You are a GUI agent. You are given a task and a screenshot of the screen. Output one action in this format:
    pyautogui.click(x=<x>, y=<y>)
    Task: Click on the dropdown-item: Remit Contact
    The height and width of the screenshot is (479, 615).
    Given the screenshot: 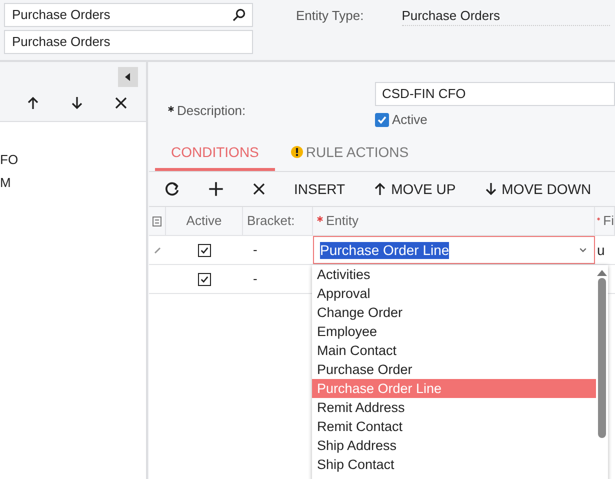 What is the action you would take?
    pyautogui.click(x=454, y=426)
    